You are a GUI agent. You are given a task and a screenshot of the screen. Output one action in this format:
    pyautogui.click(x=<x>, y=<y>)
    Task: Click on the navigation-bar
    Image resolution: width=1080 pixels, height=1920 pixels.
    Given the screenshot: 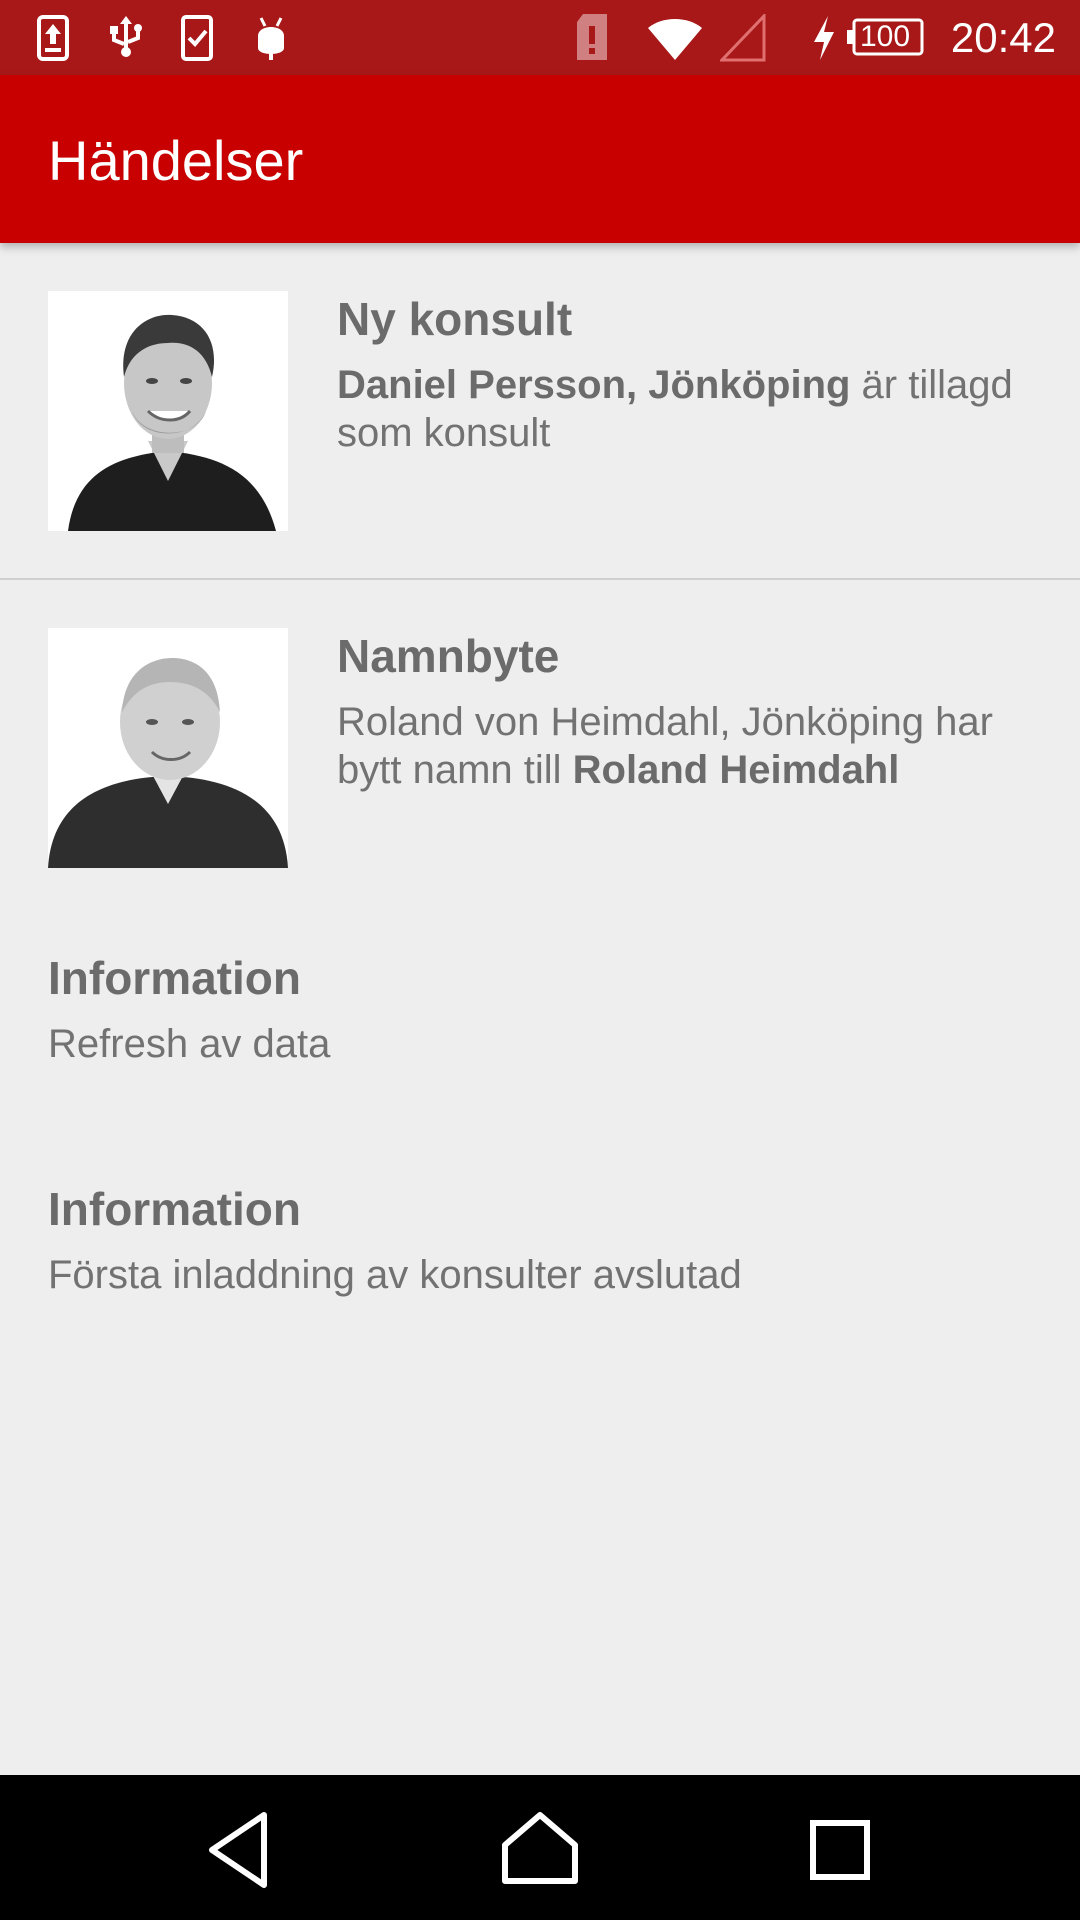 What is the action you would take?
    pyautogui.click(x=540, y=1847)
    